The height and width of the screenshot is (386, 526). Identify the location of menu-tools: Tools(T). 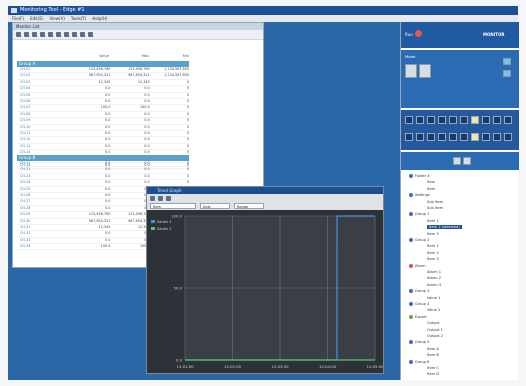
(78, 18).